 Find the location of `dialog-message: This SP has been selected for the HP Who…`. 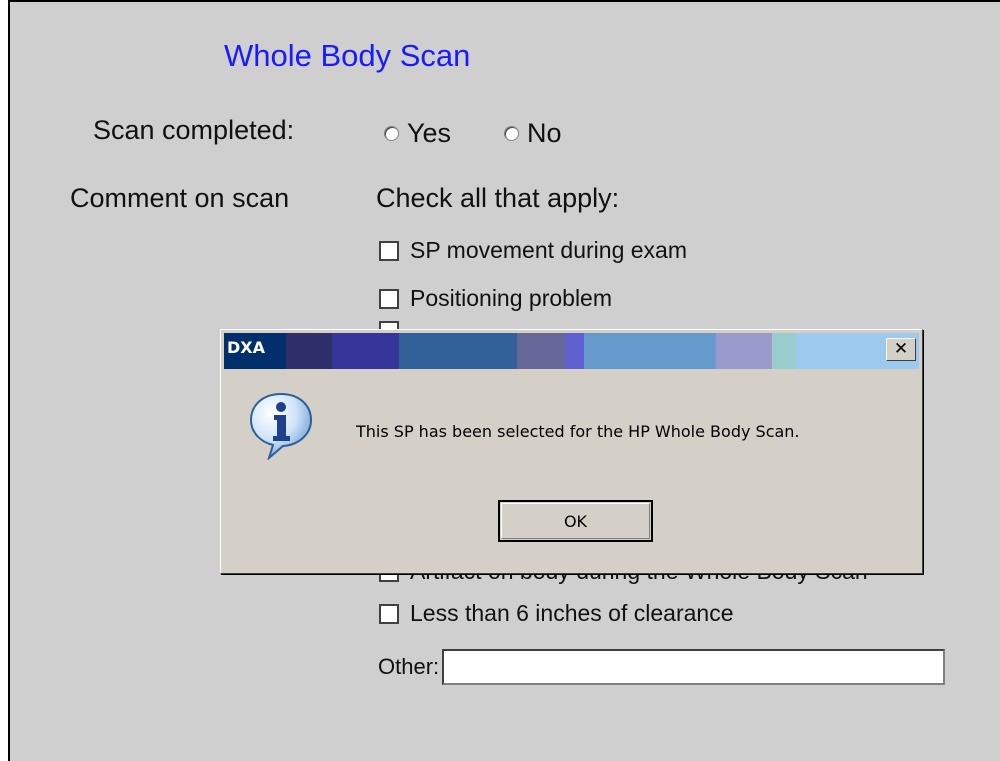

dialog-message: This SP has been selected for the HP Who… is located at coordinates (578, 431).